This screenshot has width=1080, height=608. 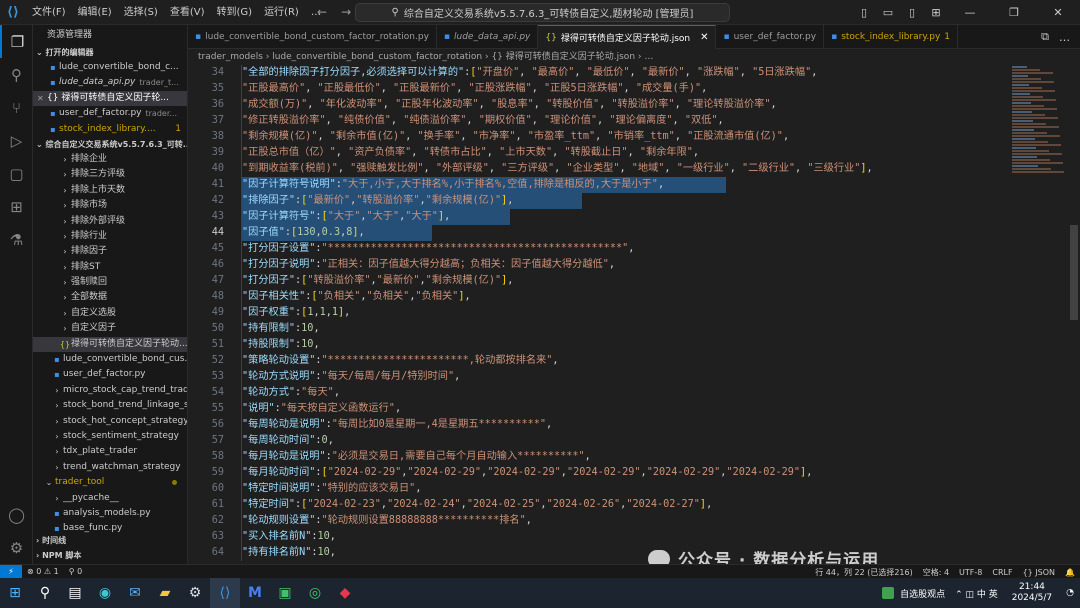 What do you see at coordinates (1045, 37) in the screenshot?
I see `split-editor-icon: ⧉` at bounding box center [1045, 37].